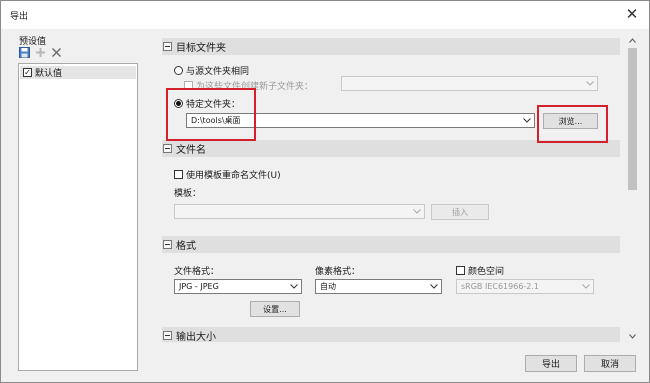 This screenshot has width=650, height=383. I want to click on section-output-size: 输出大小, so click(391, 334).